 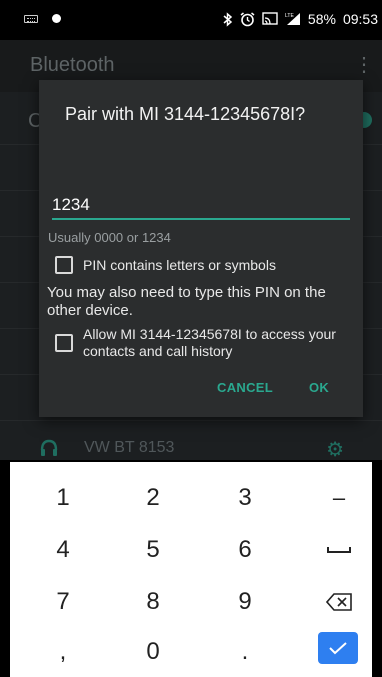 I want to click on device-name: VW BT 8153, so click(x=129, y=447).